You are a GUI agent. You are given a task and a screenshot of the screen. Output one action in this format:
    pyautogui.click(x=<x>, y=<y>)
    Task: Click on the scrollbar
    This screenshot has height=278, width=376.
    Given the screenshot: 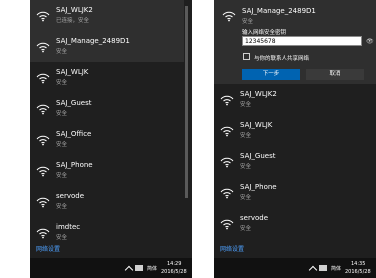 What is the action you would take?
    pyautogui.click(x=186, y=102)
    